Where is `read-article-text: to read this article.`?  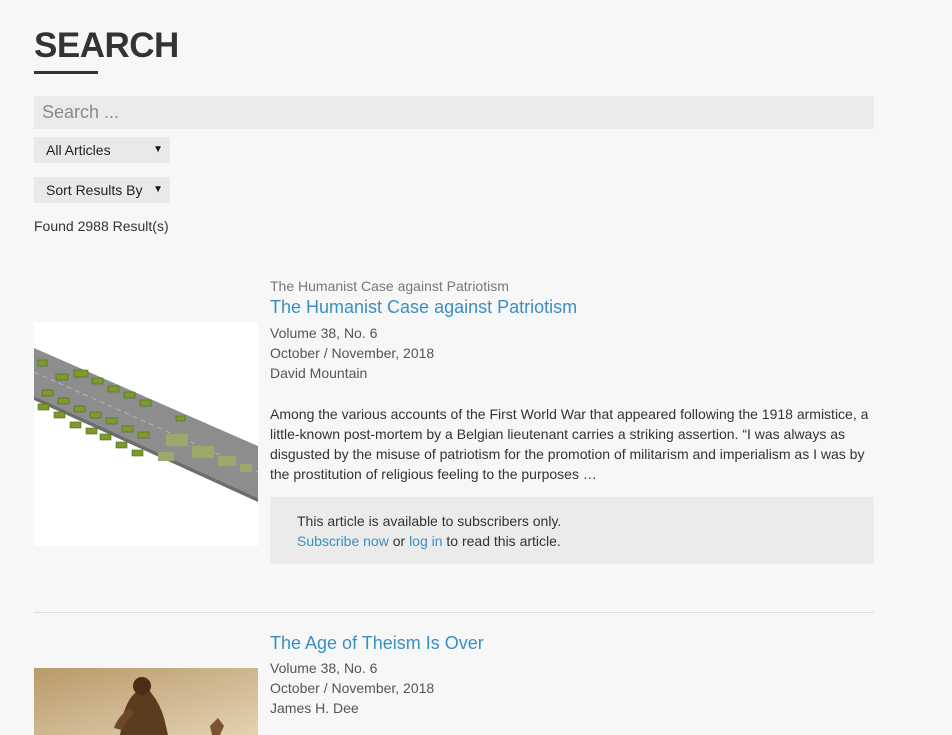 read-article-text: to read this article. is located at coordinates (503, 541).